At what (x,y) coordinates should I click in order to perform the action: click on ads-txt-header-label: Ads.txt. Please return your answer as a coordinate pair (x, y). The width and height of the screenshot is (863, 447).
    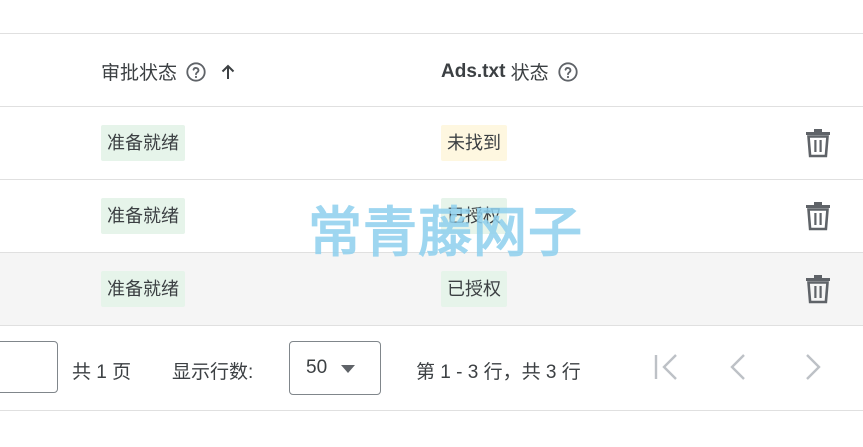
    Looking at the image, I should click on (473, 71).